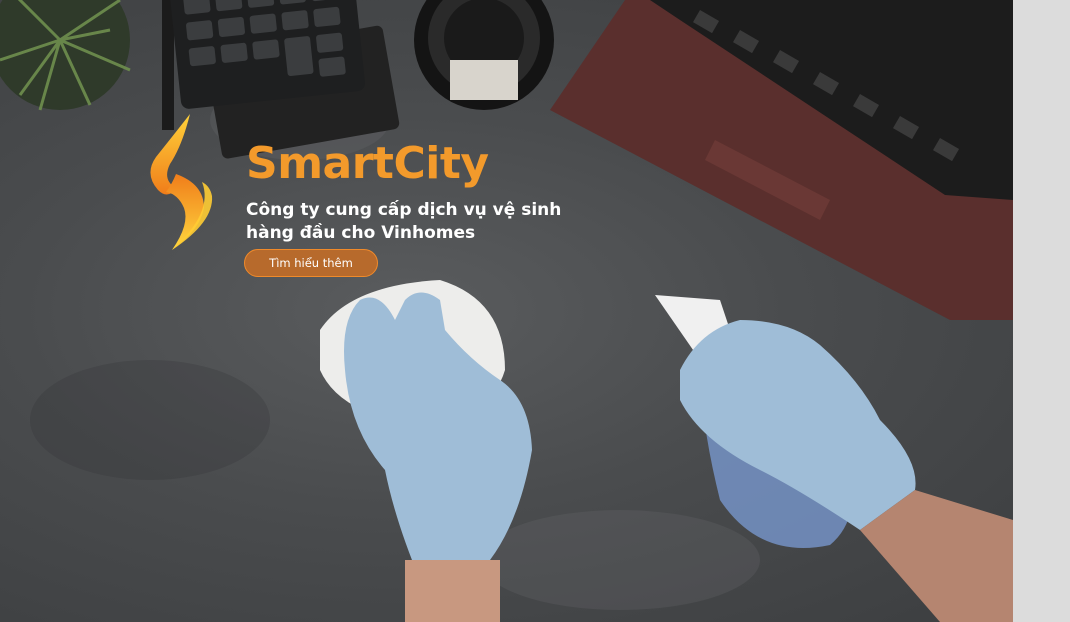 The width and height of the screenshot is (1070, 622). Describe the element at coordinates (361, 233) in the screenshot. I see `tagline-line-2: hàng đầu cho Vinhomes` at that location.